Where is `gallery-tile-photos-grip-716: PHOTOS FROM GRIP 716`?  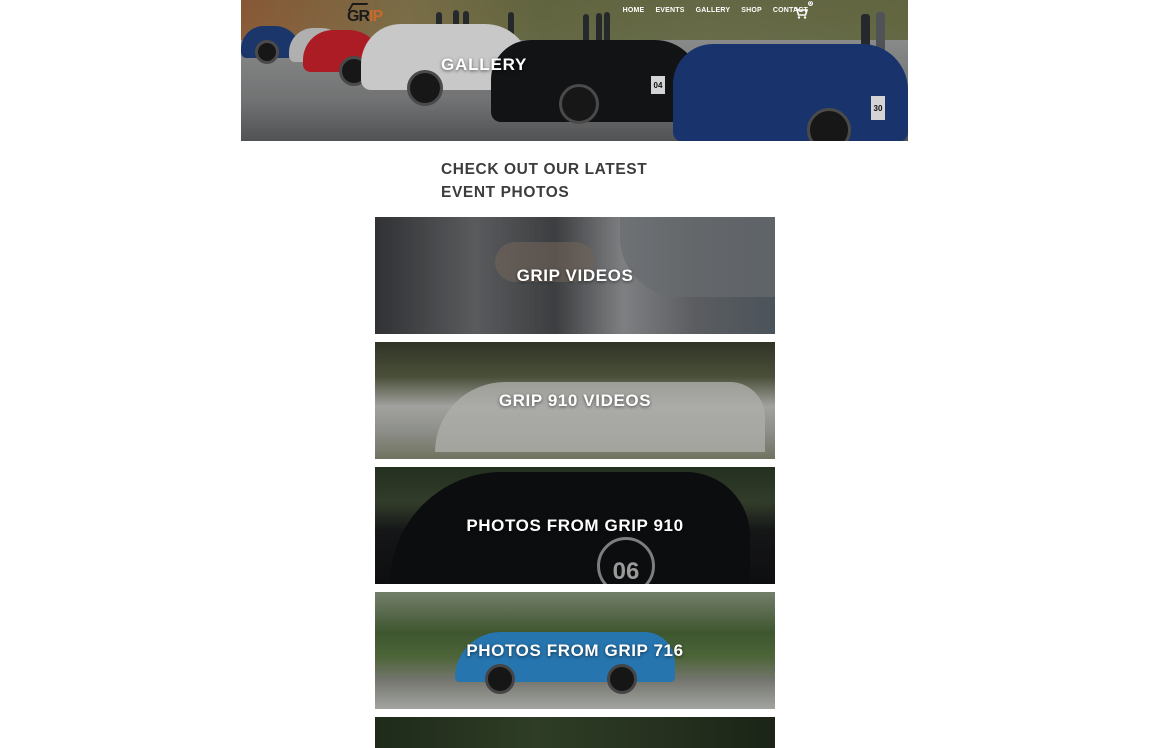
gallery-tile-photos-grip-716: PHOTOS FROM GRIP 716 is located at coordinates (575, 650).